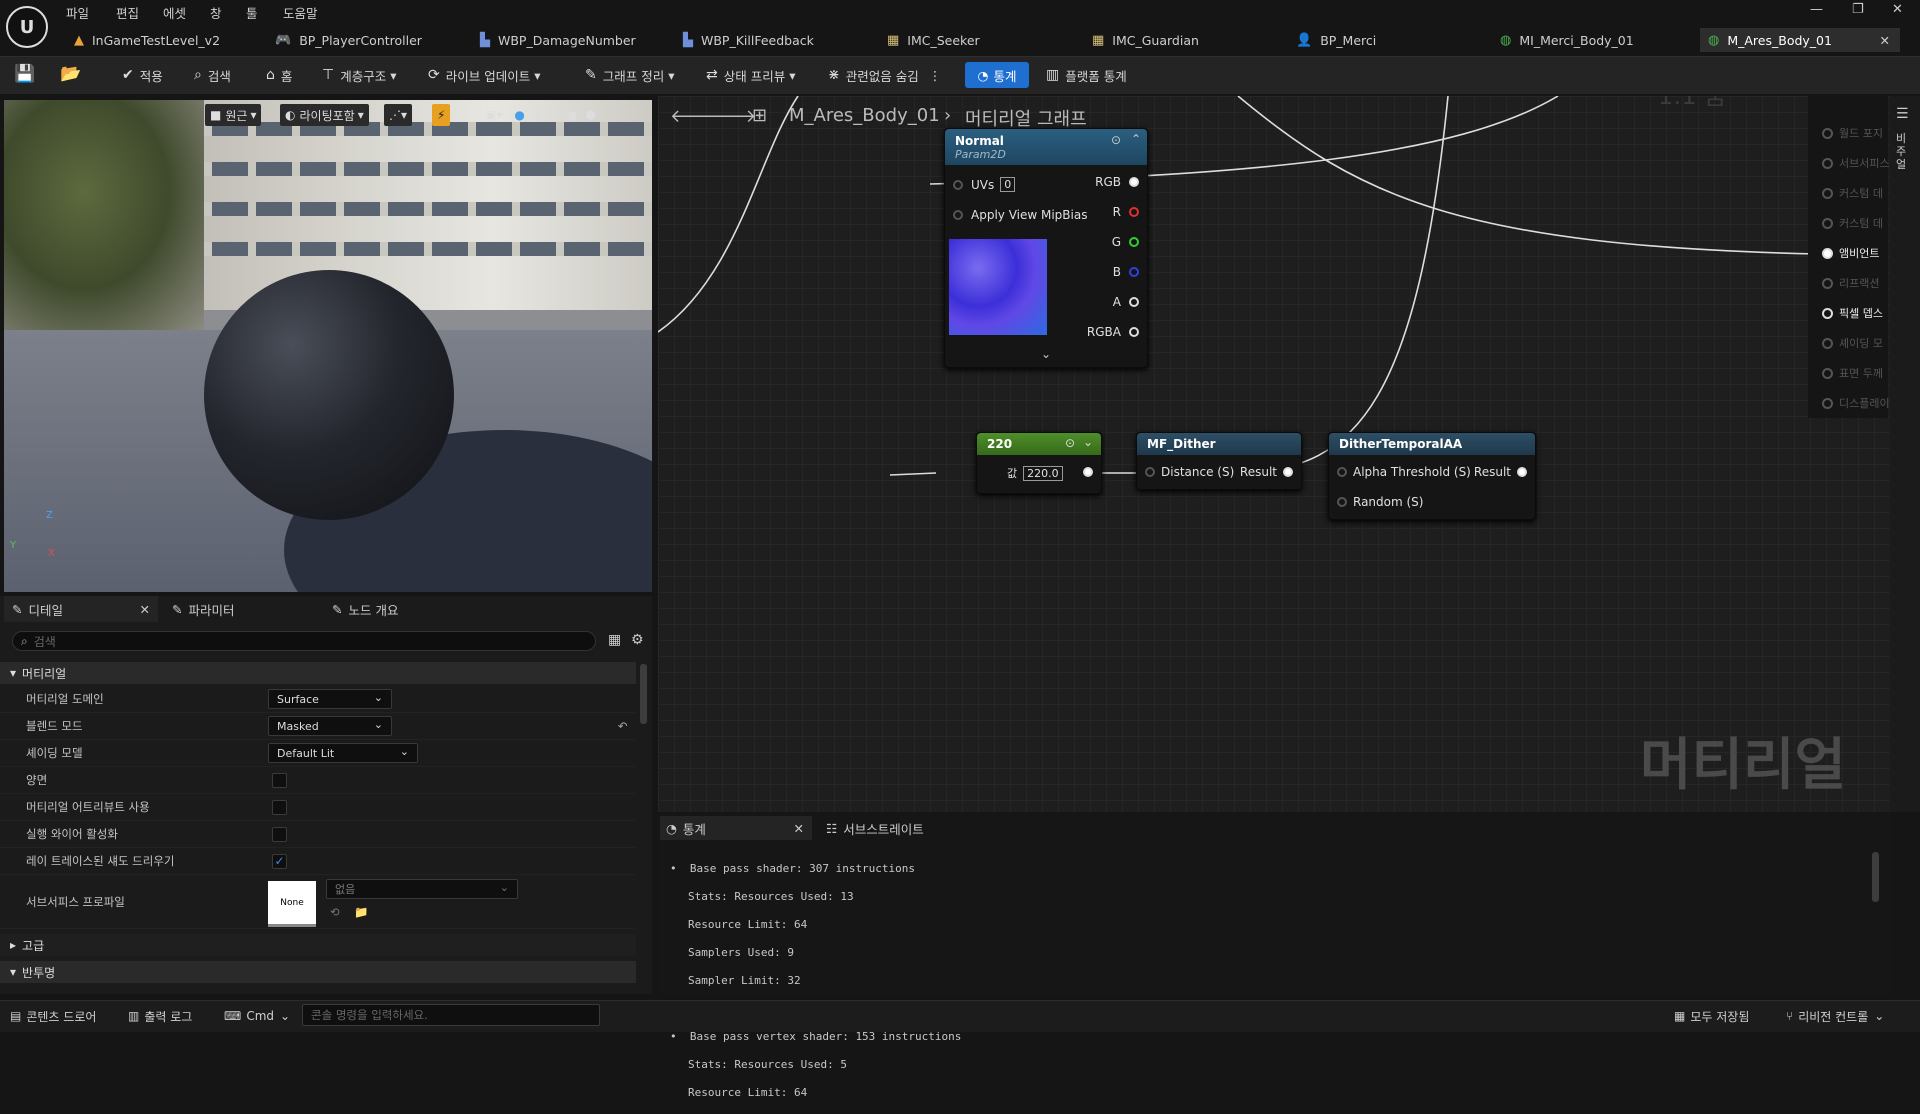  I want to click on pin-custom-data-1: 커스텀 데, so click(1852, 223).